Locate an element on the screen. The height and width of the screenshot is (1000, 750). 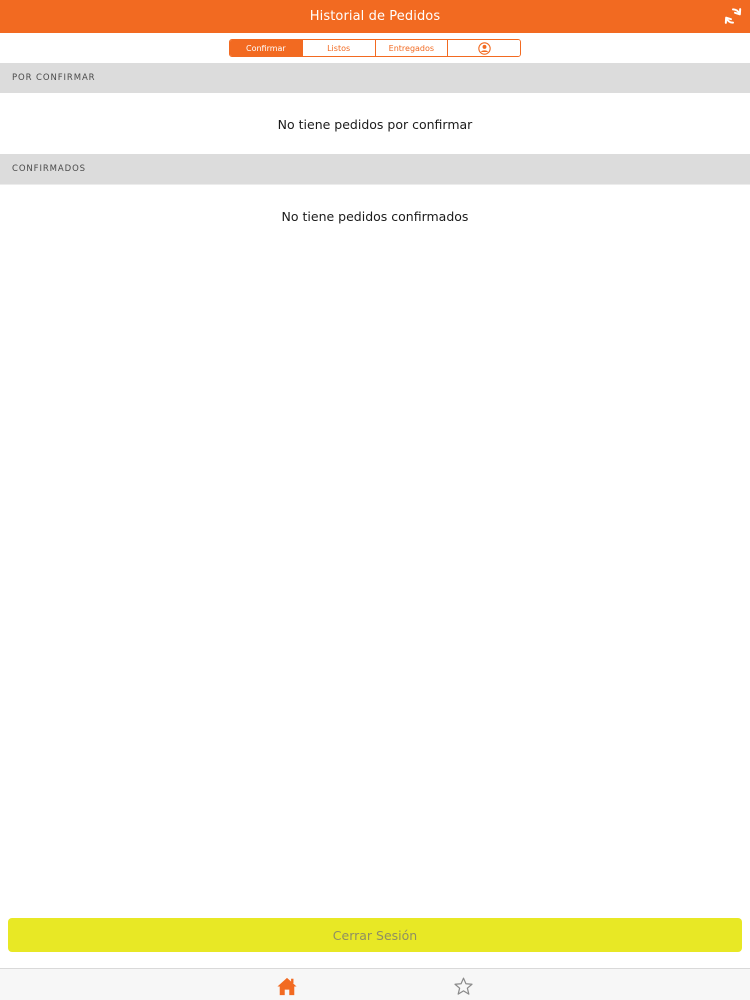
tabbar-home is located at coordinates (287, 986).